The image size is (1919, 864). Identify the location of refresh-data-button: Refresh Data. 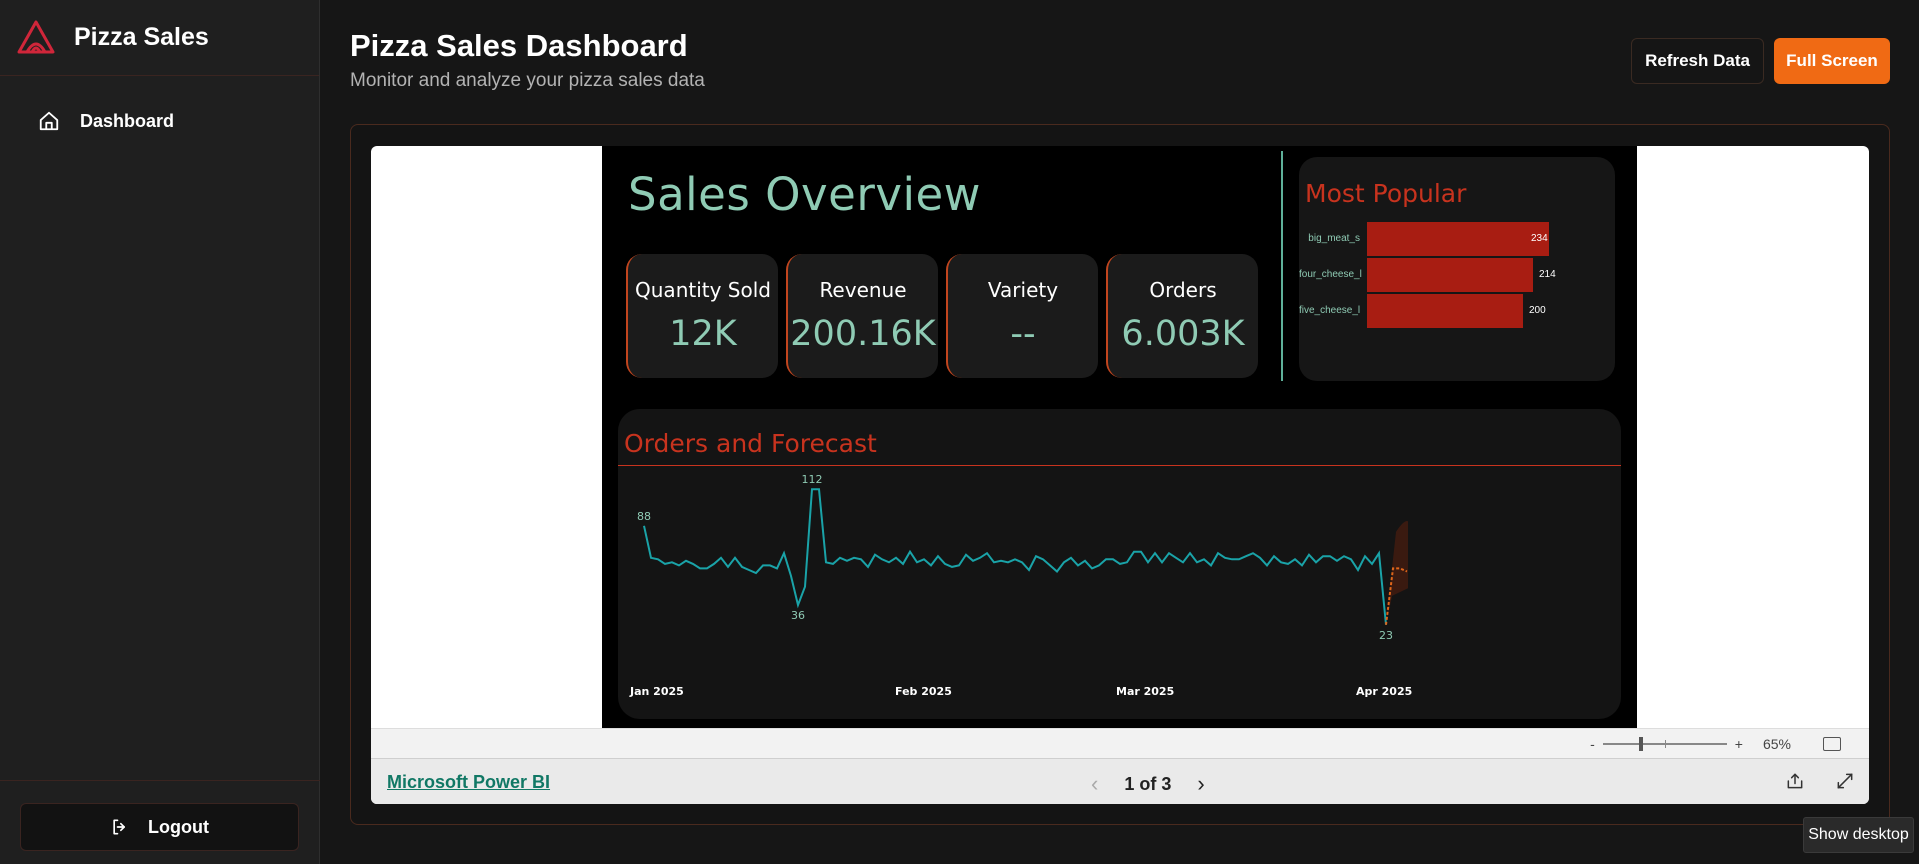
(1697, 61).